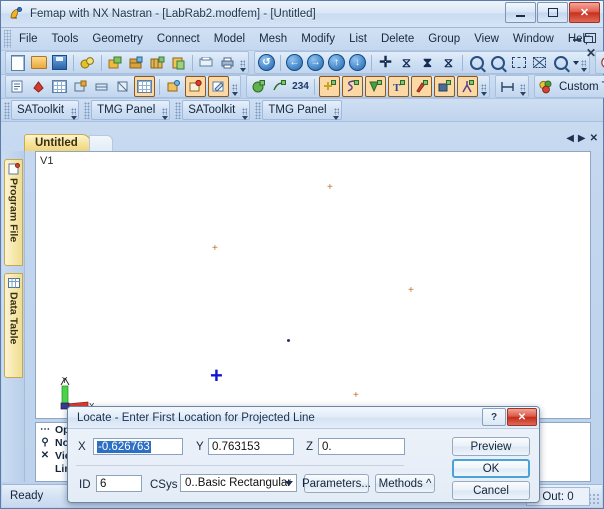 Image resolution: width=604 pixels, height=509 pixels. What do you see at coordinates (385, 62) in the screenshot?
I see `zoom-fit-plus-icon: ✛` at bounding box center [385, 62].